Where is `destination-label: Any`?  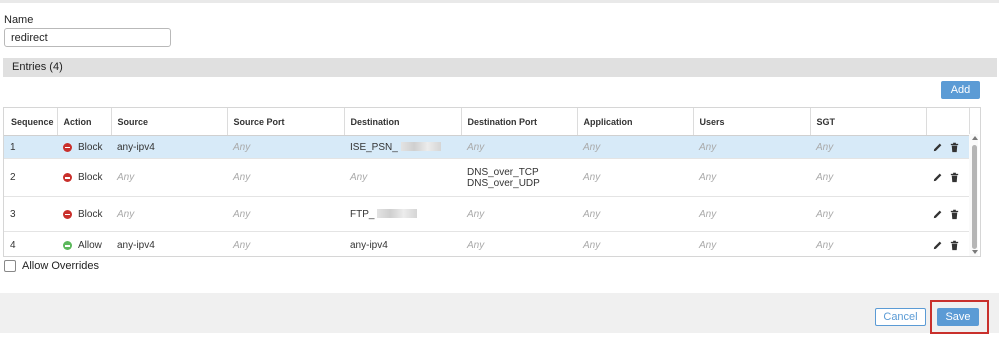 destination-label: Any is located at coordinates (359, 177).